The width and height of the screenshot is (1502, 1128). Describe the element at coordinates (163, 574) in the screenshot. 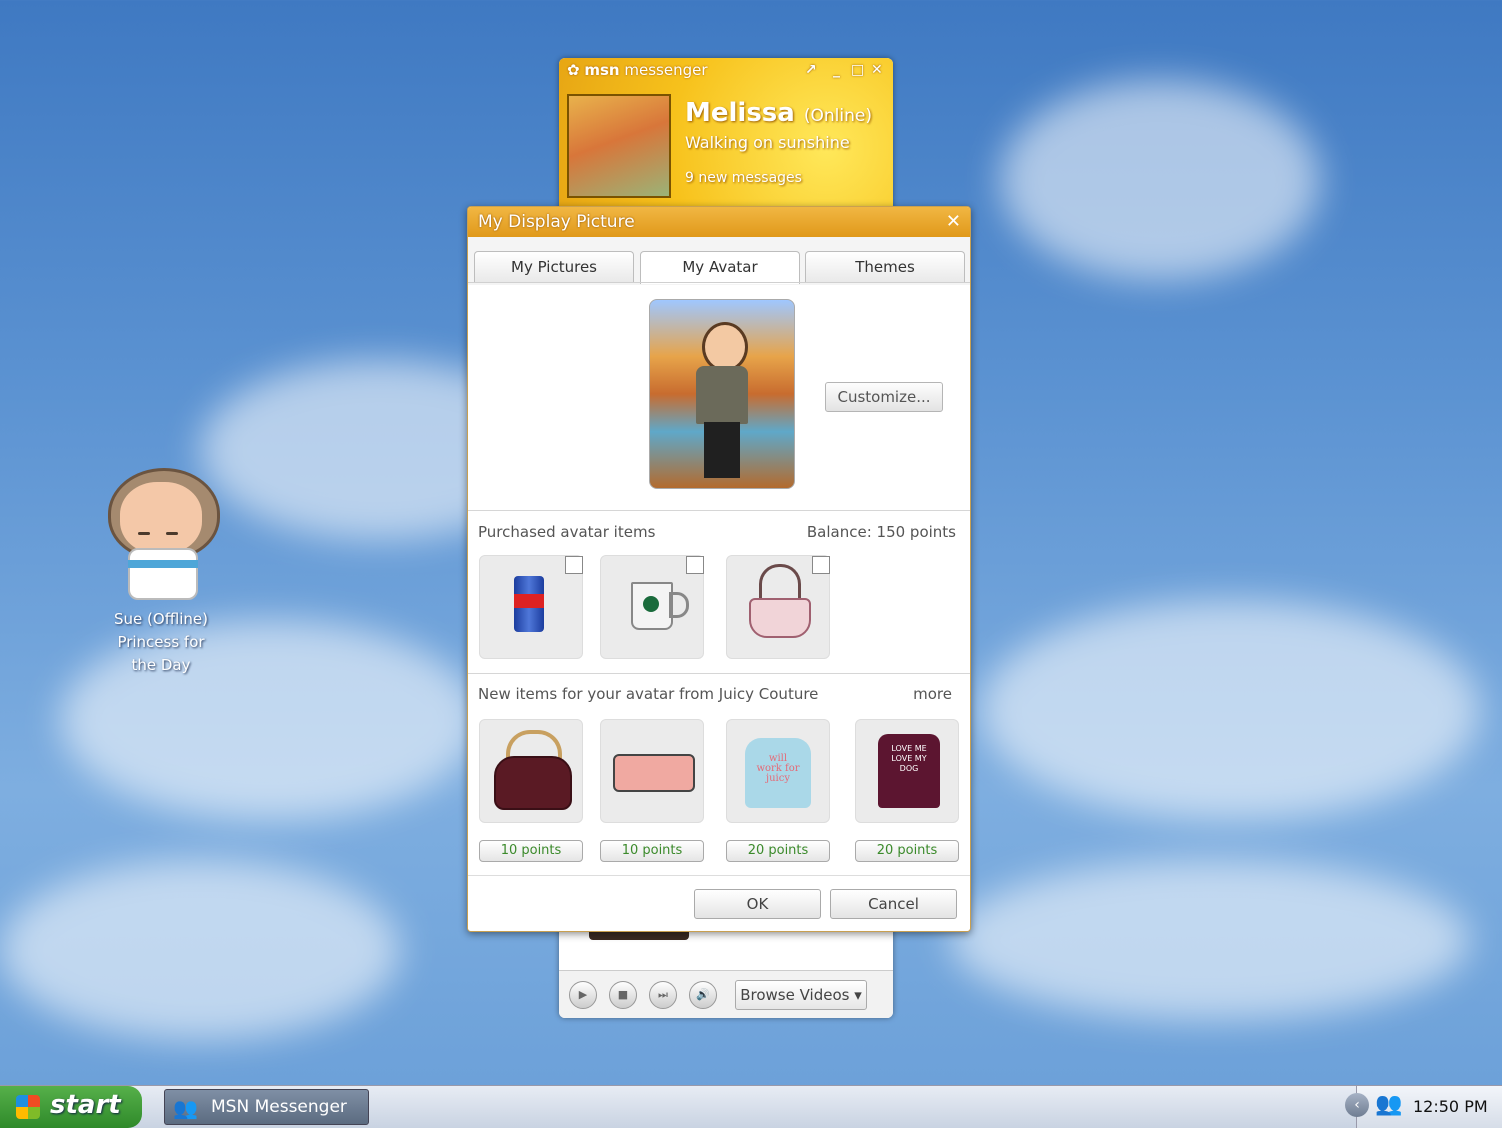

I see `contact-avatar-body` at that location.